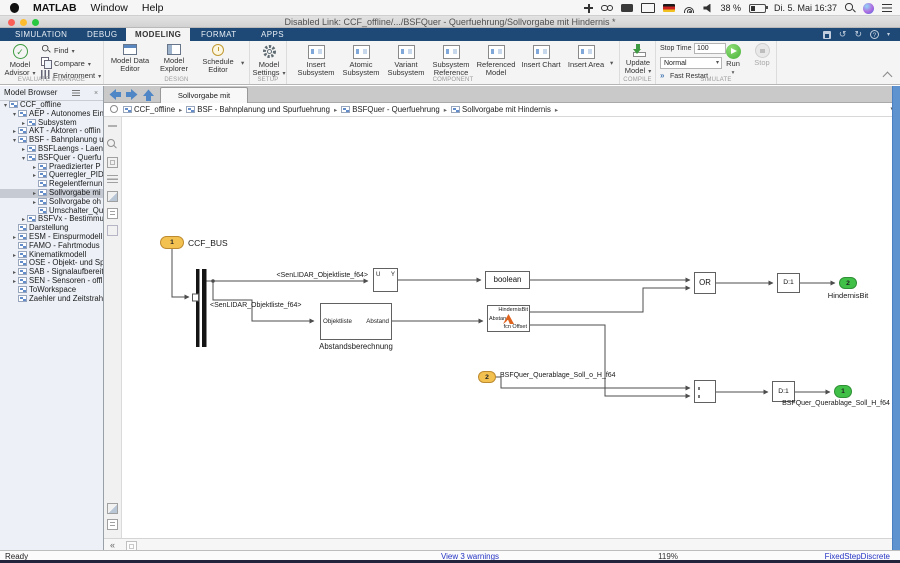 The image size is (900, 563). I want to click on variant-legend-icon, so click(112, 524).